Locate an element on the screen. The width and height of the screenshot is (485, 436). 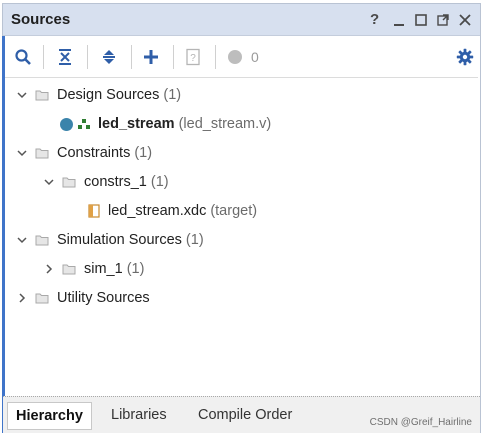
tree-item-xdc-file: led_stream.xdc (target) is located at coordinates (172, 211).